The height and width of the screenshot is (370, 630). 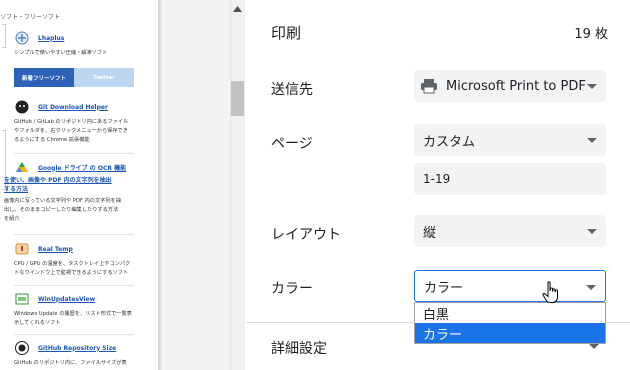 What do you see at coordinates (55, 249) in the screenshot?
I see `preview-item-title: Real Temp` at bounding box center [55, 249].